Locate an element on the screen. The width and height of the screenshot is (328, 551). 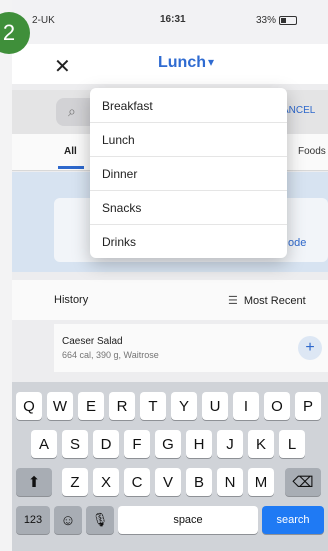
key-t: T is located at coordinates (153, 406).